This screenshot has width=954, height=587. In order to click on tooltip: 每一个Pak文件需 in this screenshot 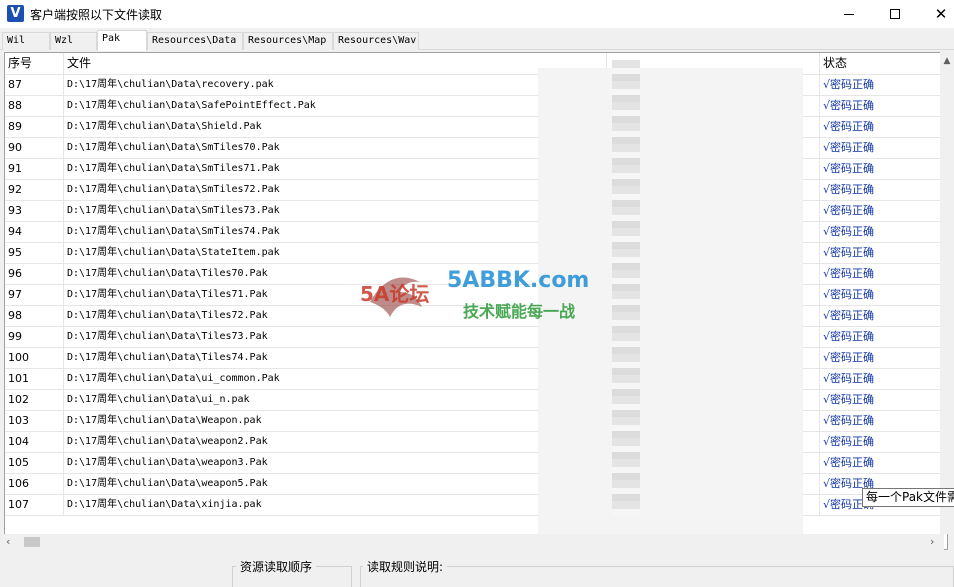, I will do `click(908, 497)`.